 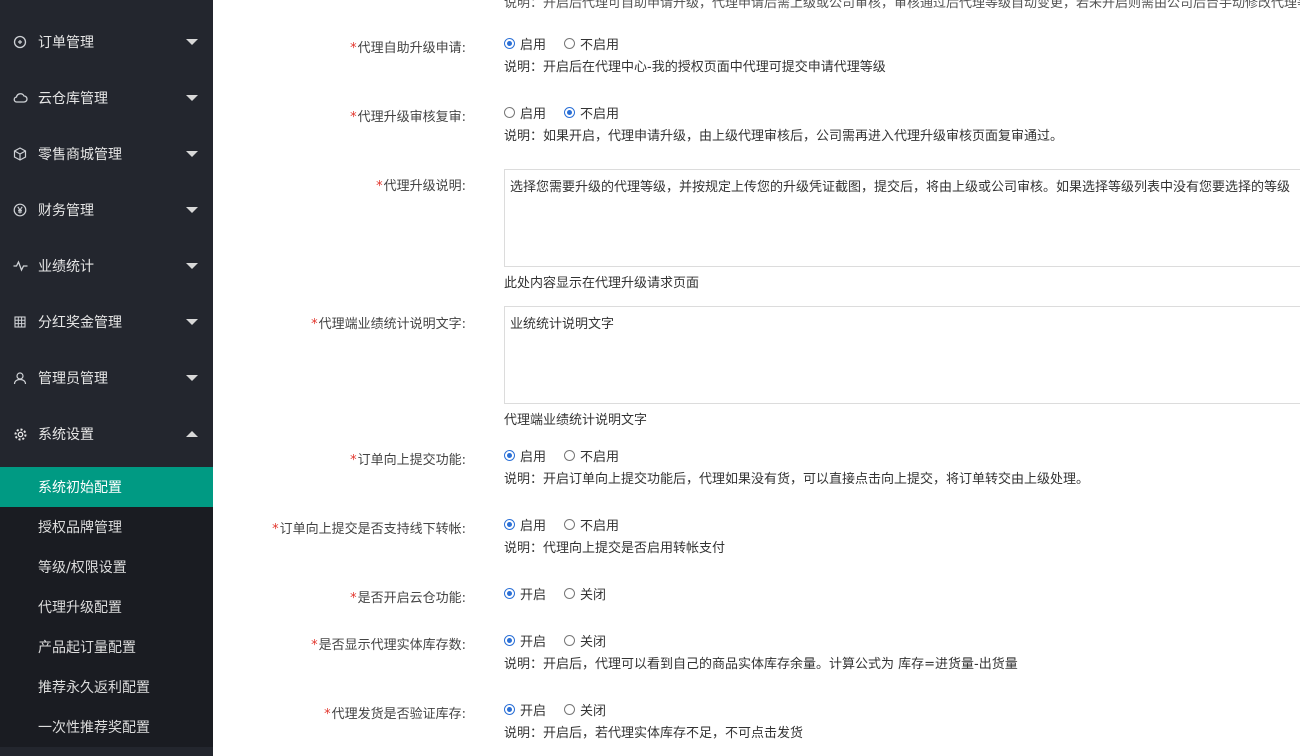 I want to click on cloud-warehouse-icon, so click(x=20, y=98).